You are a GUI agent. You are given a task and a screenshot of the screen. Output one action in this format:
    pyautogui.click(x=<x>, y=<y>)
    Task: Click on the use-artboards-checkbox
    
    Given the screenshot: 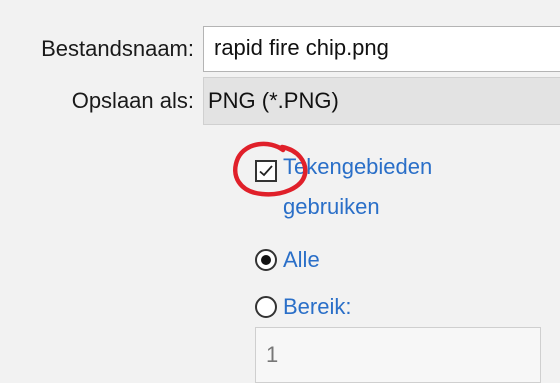 What is the action you would take?
    pyautogui.click(x=266, y=171)
    